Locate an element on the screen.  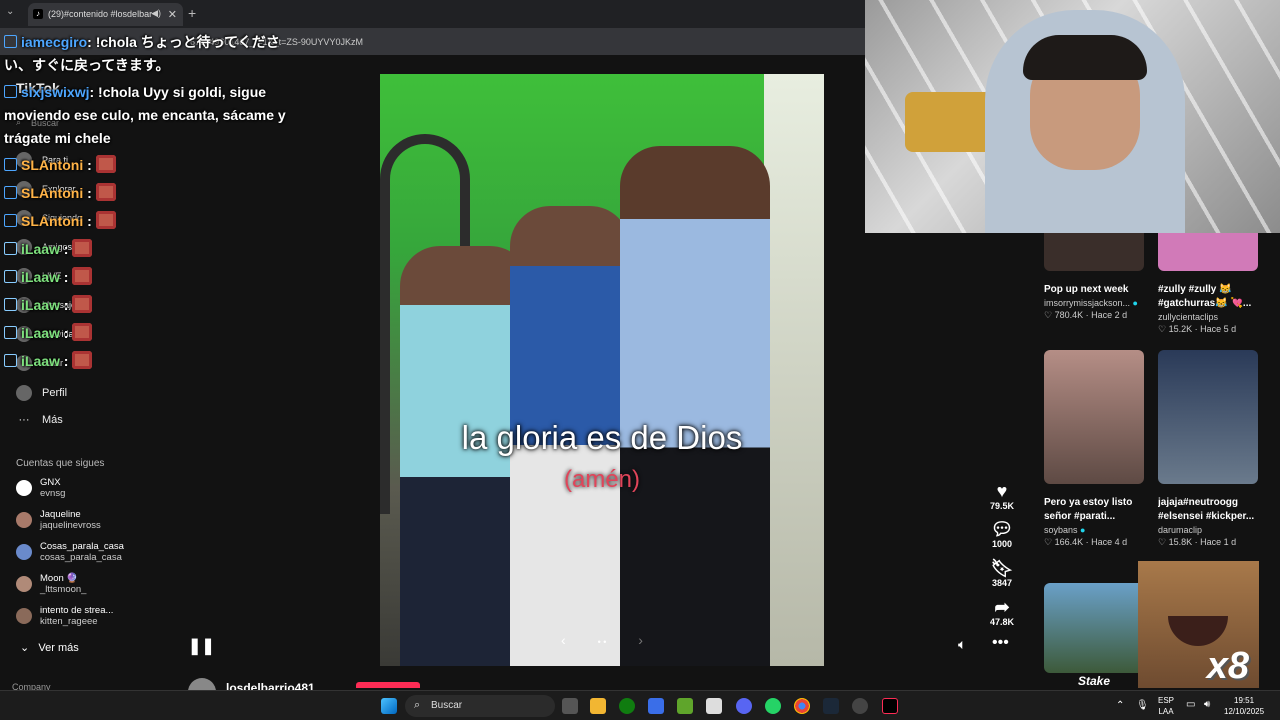
see-more-label: Ver más is located at coordinates (58, 648).